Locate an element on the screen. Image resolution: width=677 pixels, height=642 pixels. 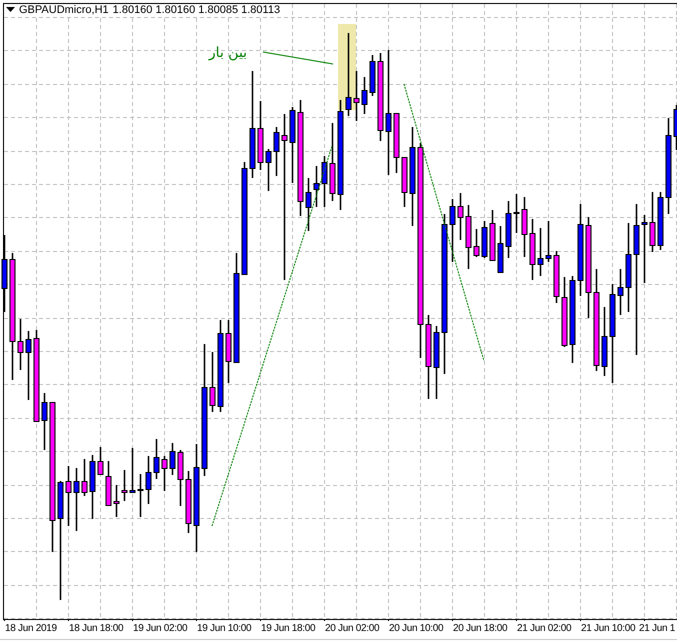
time-axis-label: 20 Jun 18:00 is located at coordinates (480, 628).